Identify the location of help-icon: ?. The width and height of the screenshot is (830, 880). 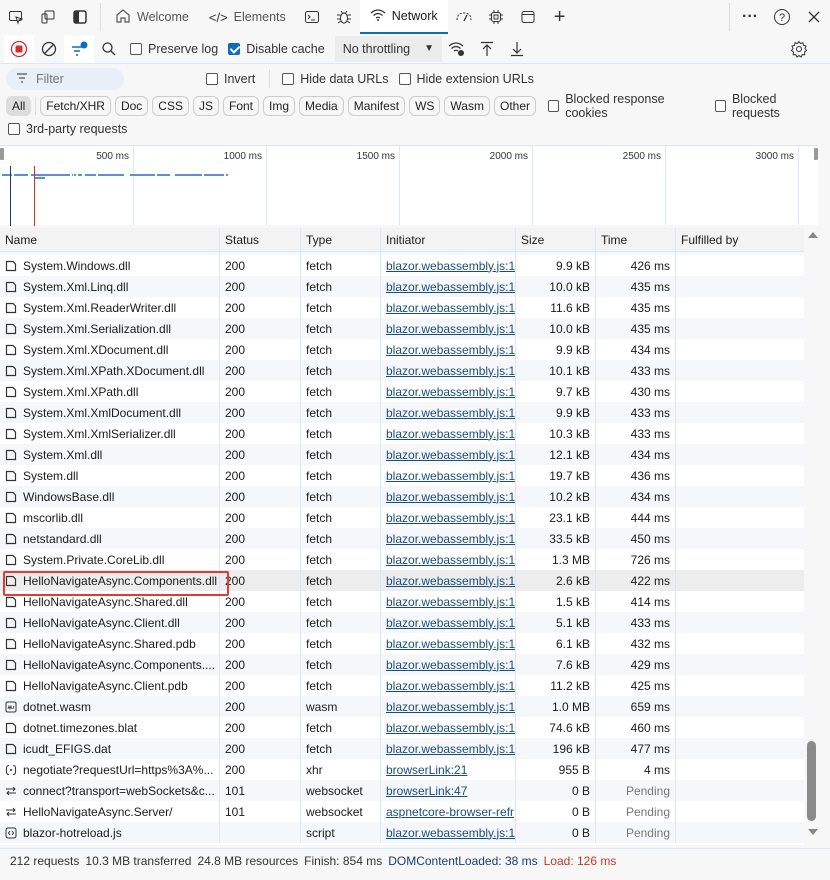
(782, 17).